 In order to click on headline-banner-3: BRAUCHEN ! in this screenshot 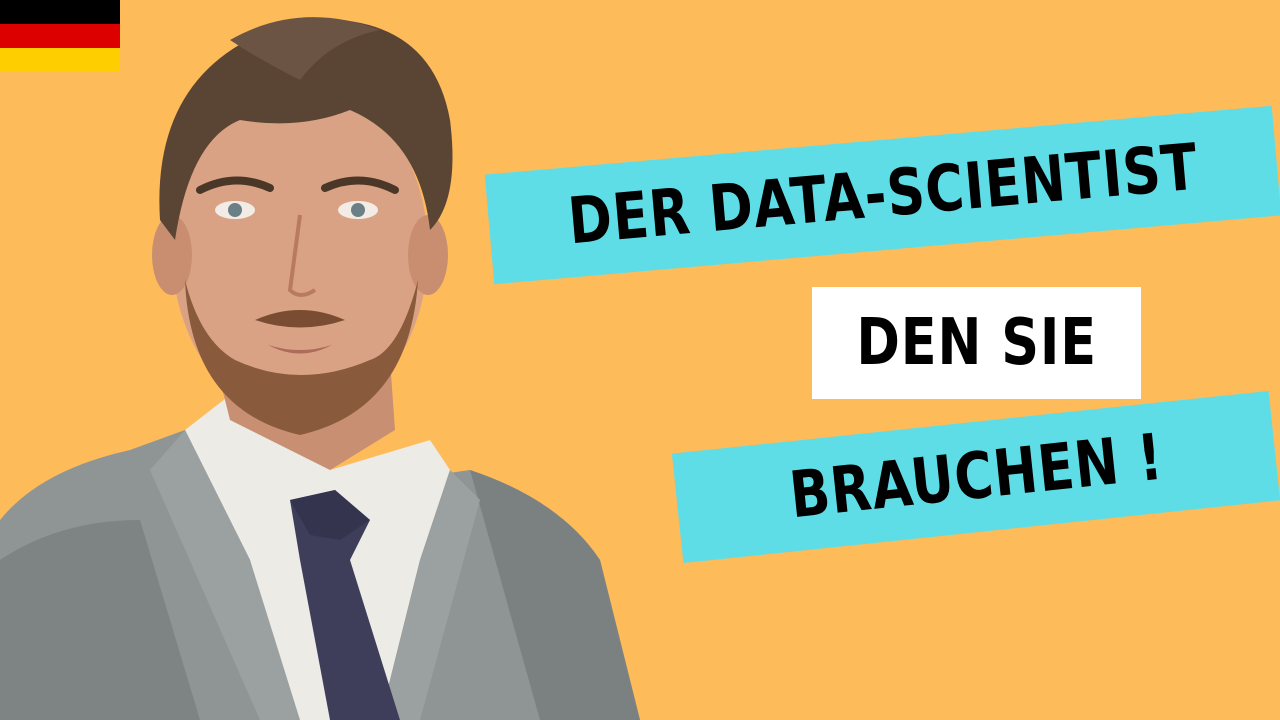, I will do `click(975, 477)`.